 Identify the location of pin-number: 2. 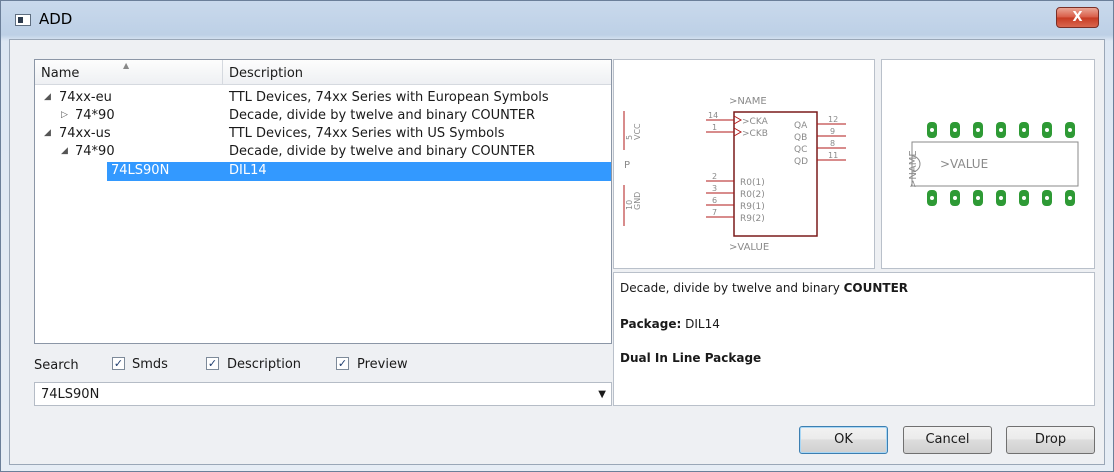
(714, 176).